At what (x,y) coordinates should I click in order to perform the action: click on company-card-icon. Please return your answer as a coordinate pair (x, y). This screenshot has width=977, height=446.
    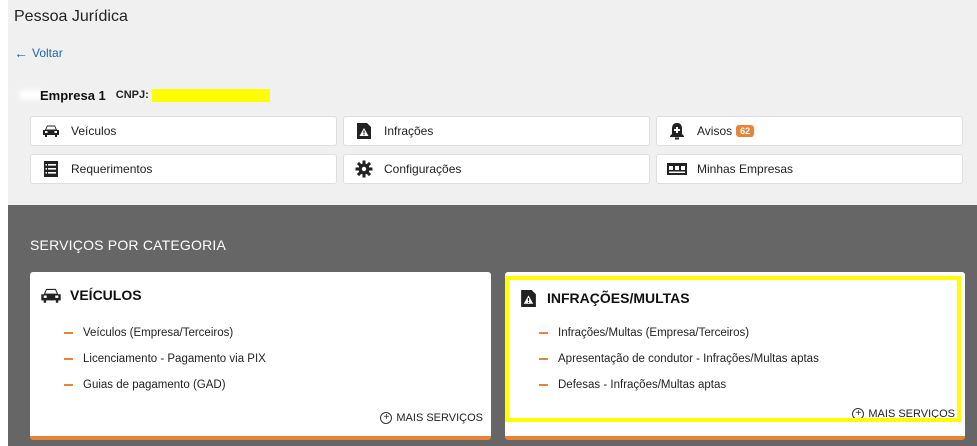
    Looking at the image, I should click on (677, 169).